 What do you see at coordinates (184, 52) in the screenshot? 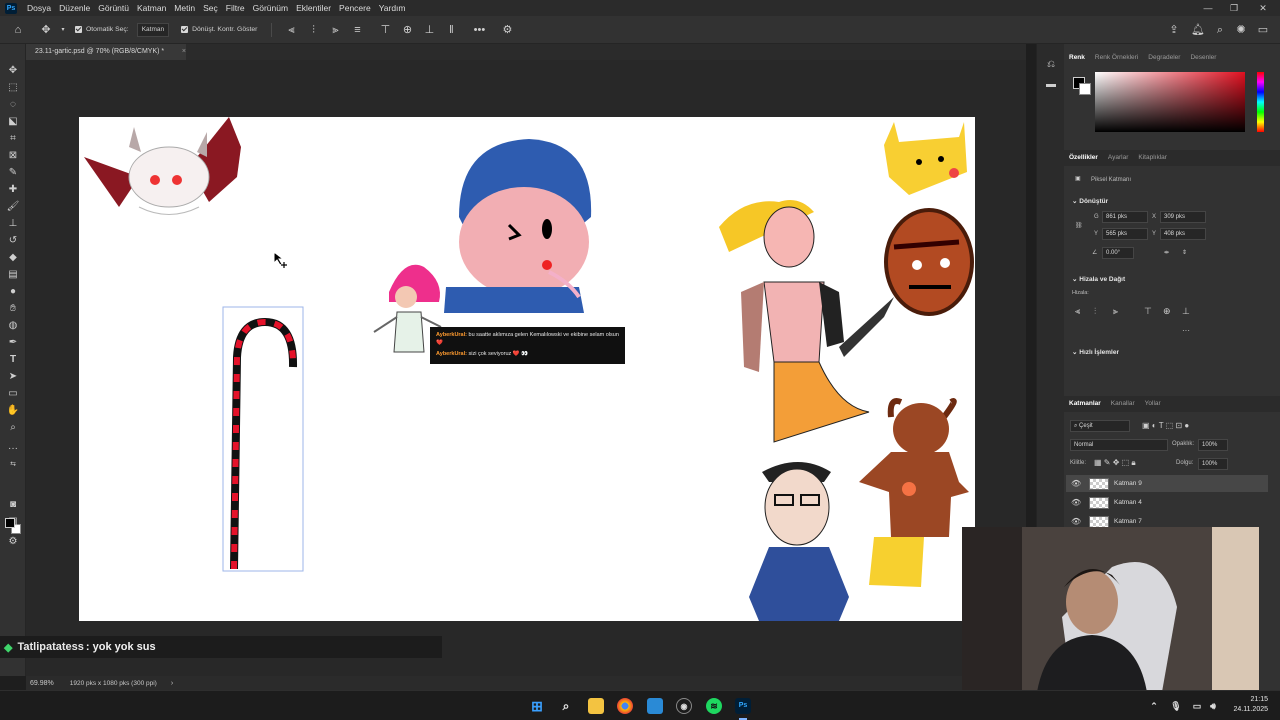
I see `close-tab-icon: ×` at bounding box center [184, 52].